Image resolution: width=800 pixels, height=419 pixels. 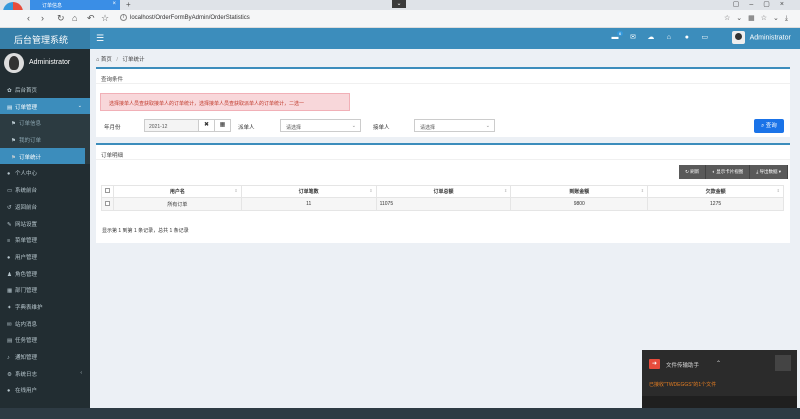 What do you see at coordinates (45, 256) in the screenshot?
I see `sidebar-item-user-mgmt: ● 用户管理` at bounding box center [45, 256].